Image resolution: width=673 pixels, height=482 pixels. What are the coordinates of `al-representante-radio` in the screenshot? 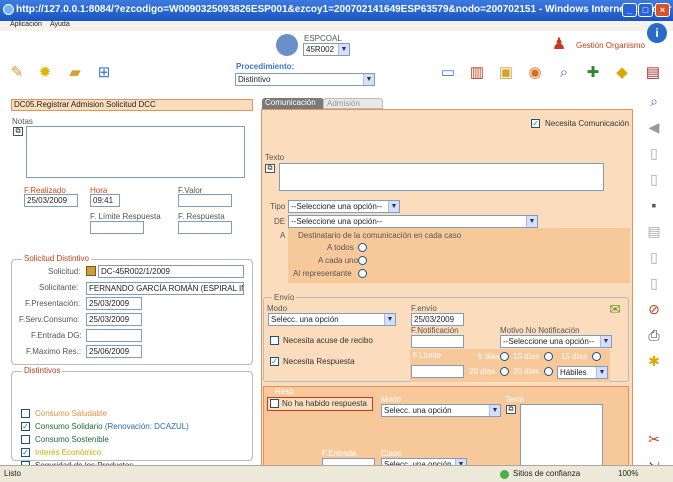 It's located at (362, 273).